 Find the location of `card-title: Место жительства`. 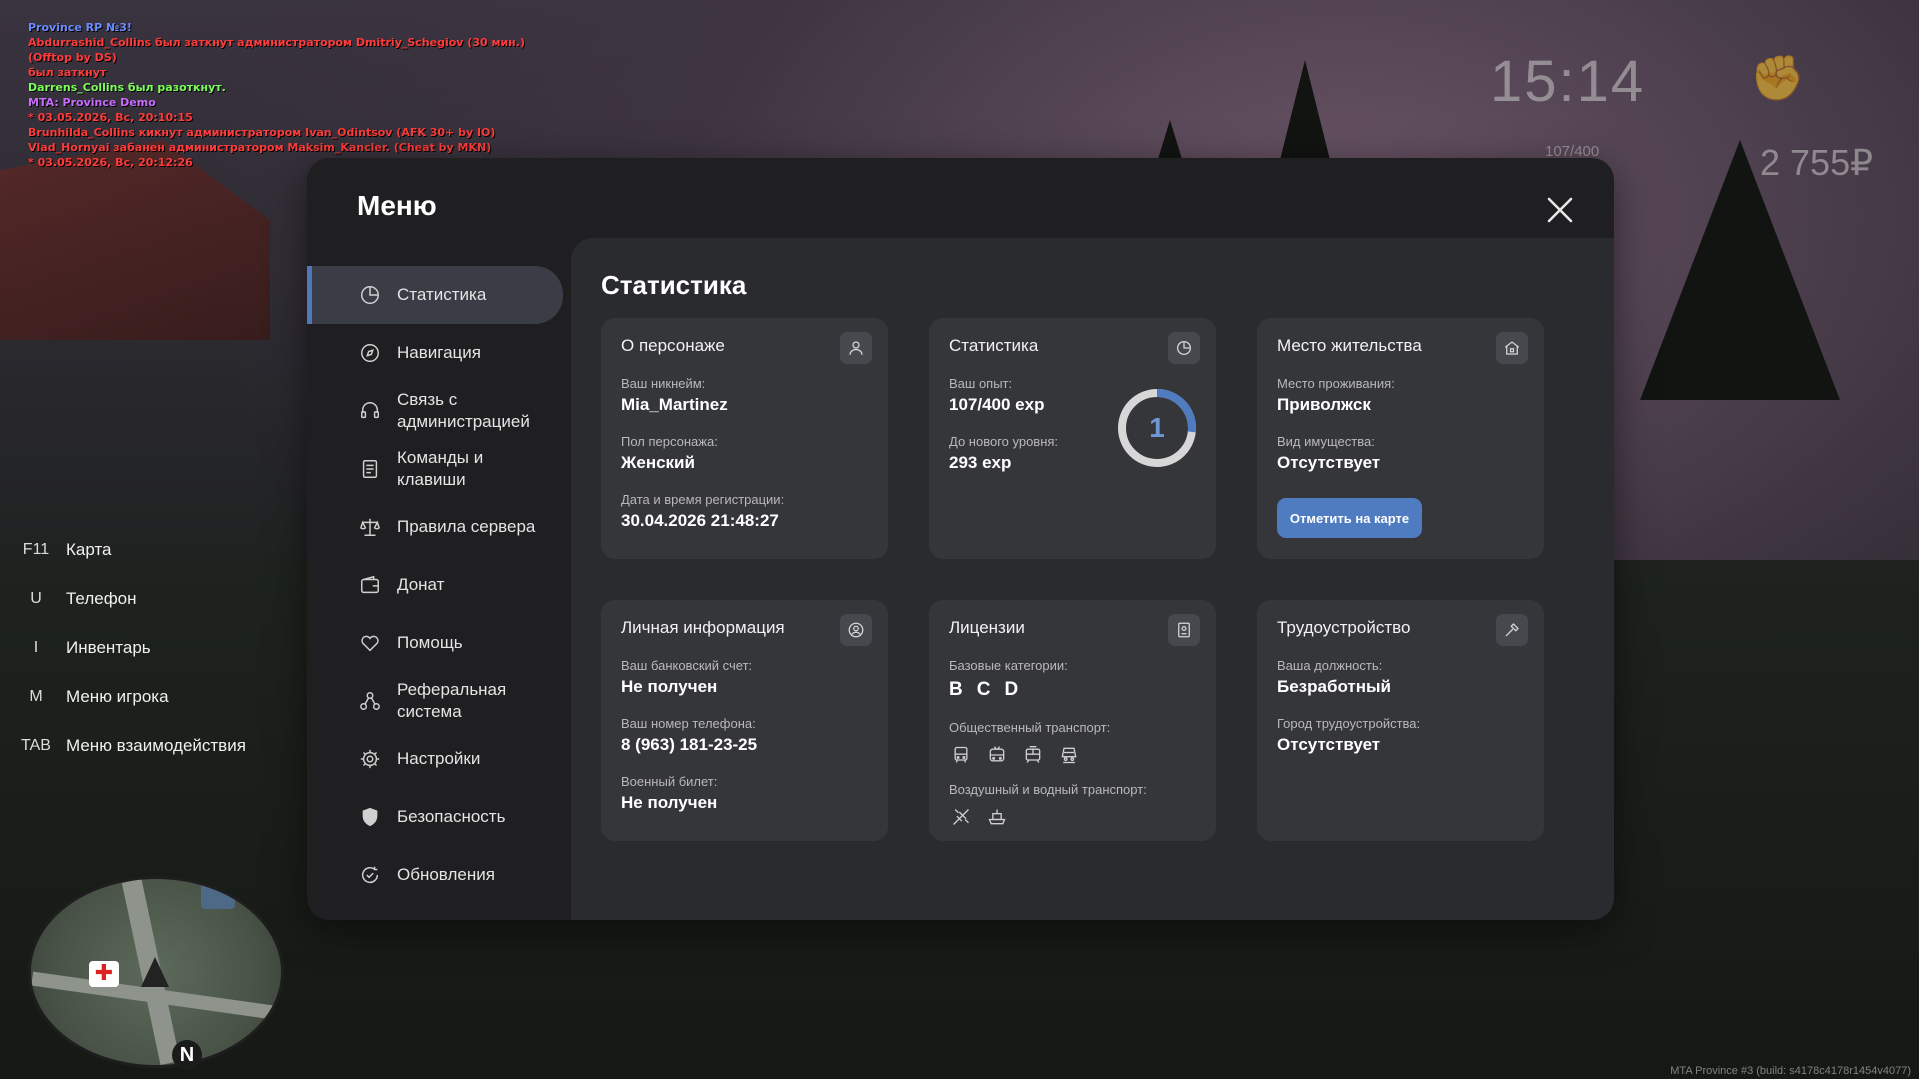

card-title: Место жительства is located at coordinates (1349, 345).